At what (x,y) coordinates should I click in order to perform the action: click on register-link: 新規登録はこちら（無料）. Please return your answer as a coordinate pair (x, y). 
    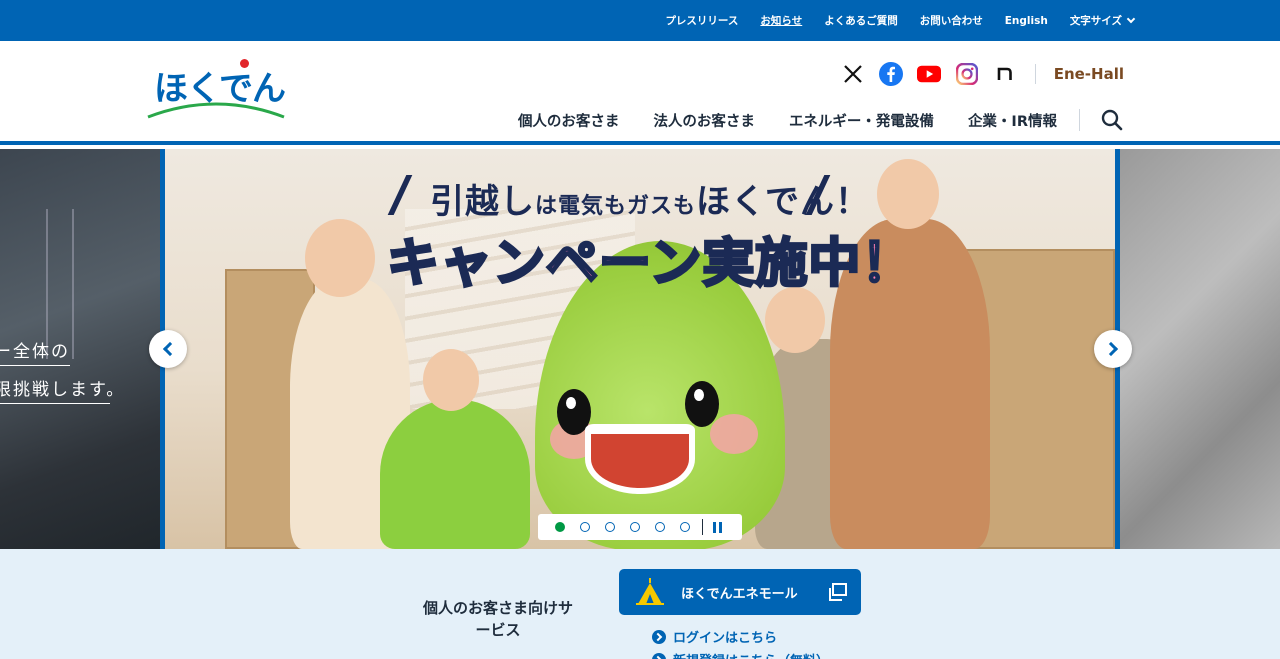
    Looking at the image, I should click on (740, 654).